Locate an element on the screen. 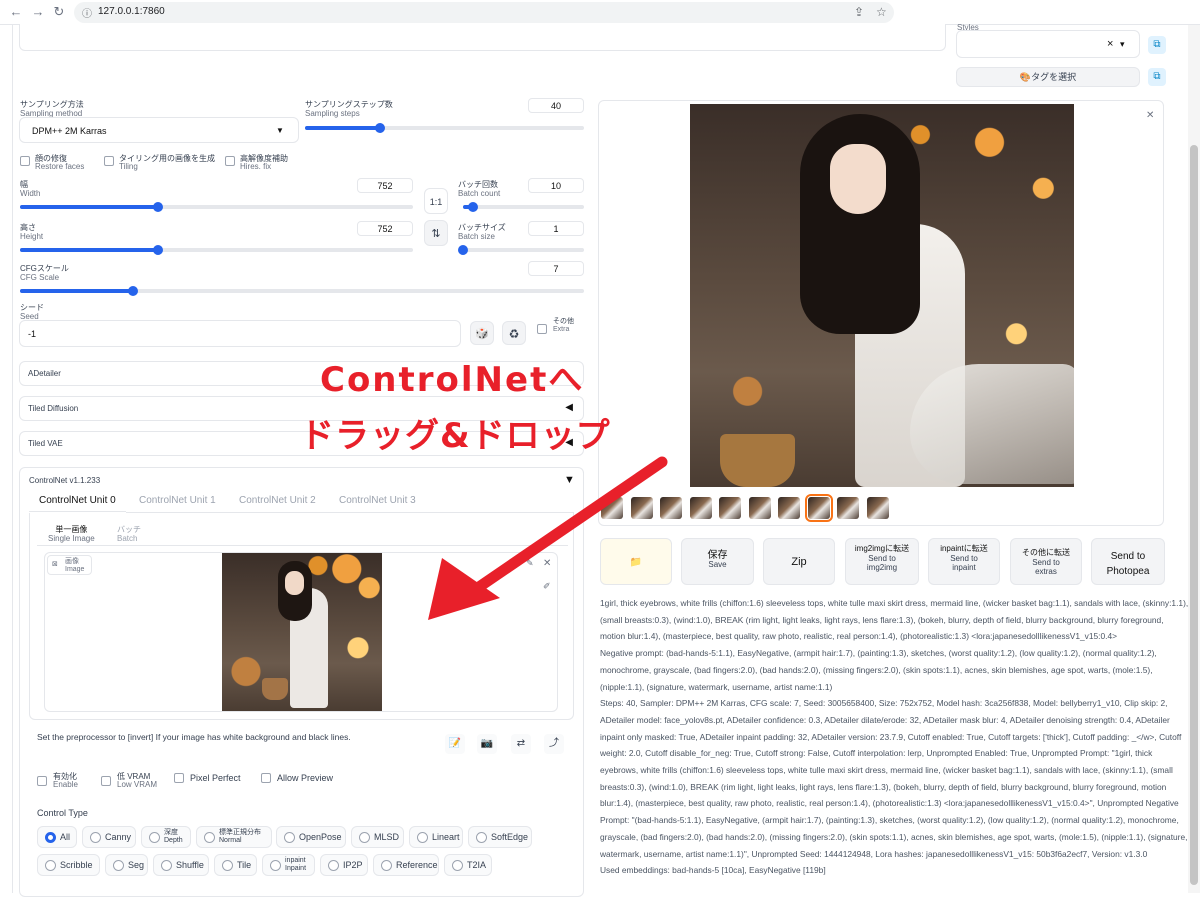 The width and height of the screenshot is (1200, 897). send-dimensions-icon: ⤴ is located at coordinates (554, 744).